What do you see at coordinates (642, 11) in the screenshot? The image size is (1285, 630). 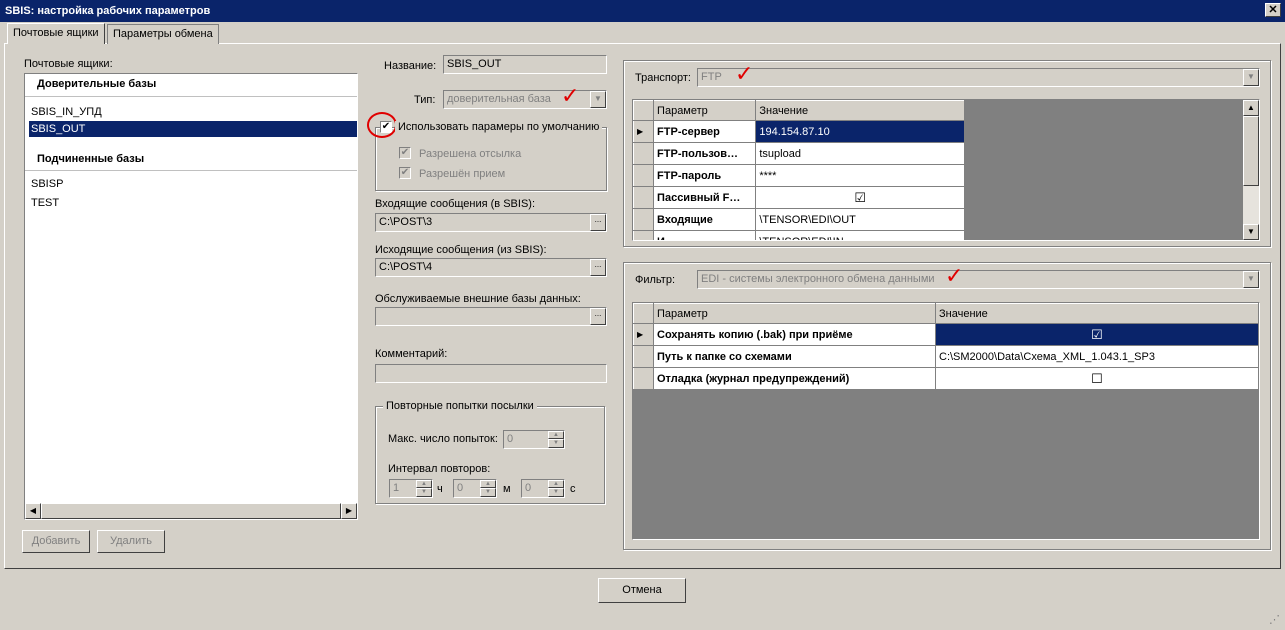 I see `window-title: SBIS: настройка рабочих параметров` at bounding box center [642, 11].